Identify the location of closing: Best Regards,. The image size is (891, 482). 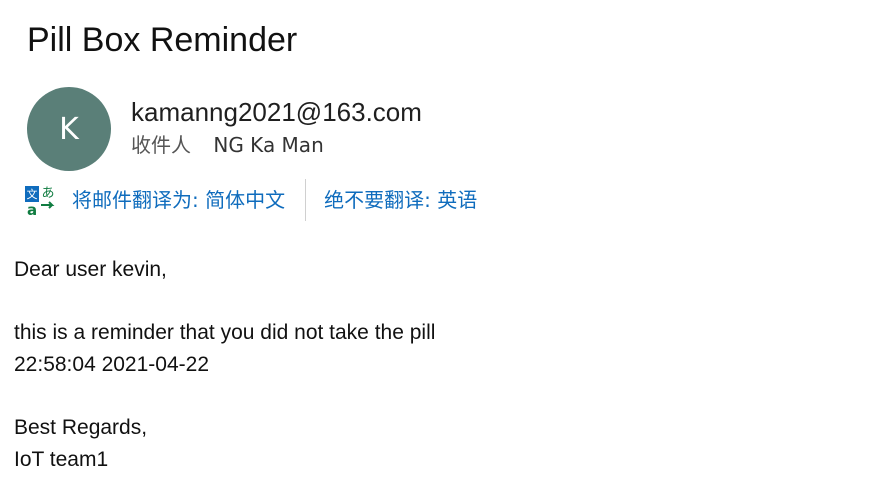
(81, 427).